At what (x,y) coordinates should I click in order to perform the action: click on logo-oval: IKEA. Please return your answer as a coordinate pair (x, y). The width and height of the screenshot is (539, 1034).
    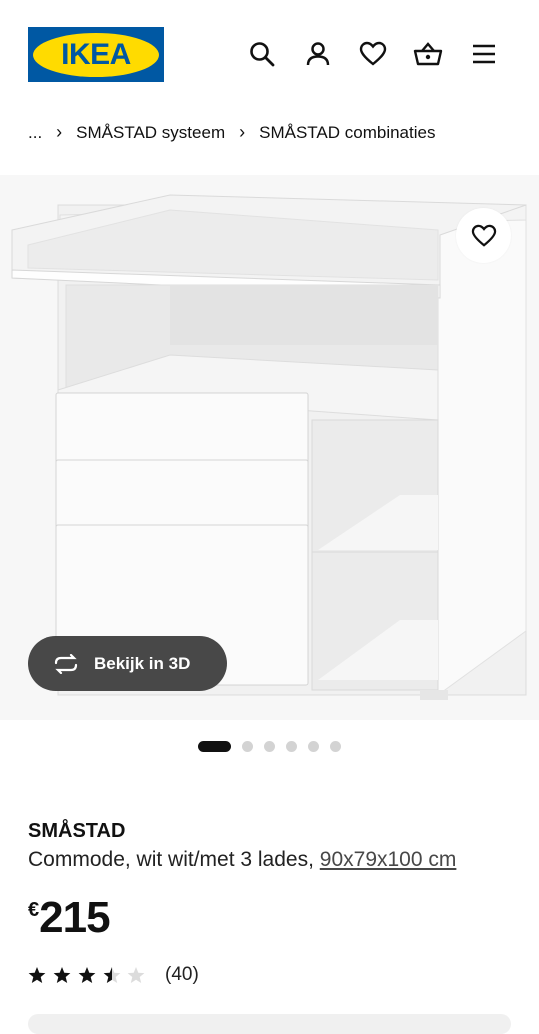
    Looking at the image, I should click on (96, 54).